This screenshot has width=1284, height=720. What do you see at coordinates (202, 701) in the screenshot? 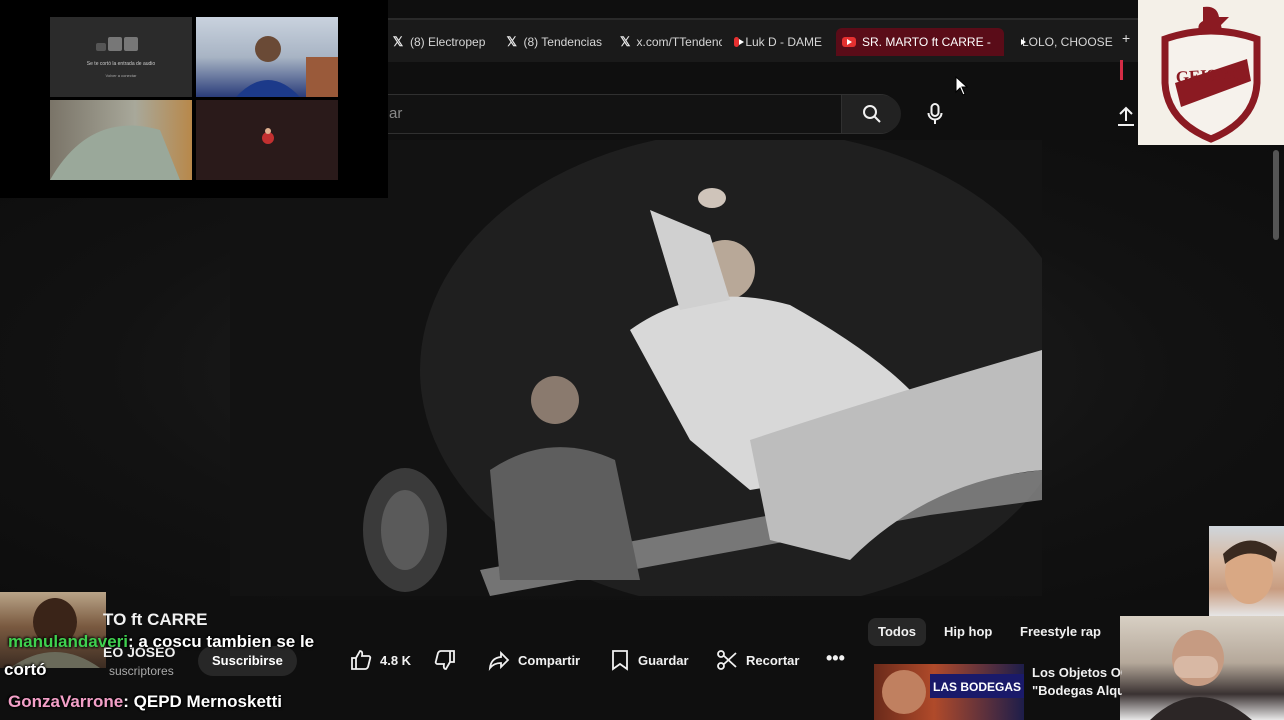
I see `chat-text: : QEPD Mernosketti` at bounding box center [202, 701].